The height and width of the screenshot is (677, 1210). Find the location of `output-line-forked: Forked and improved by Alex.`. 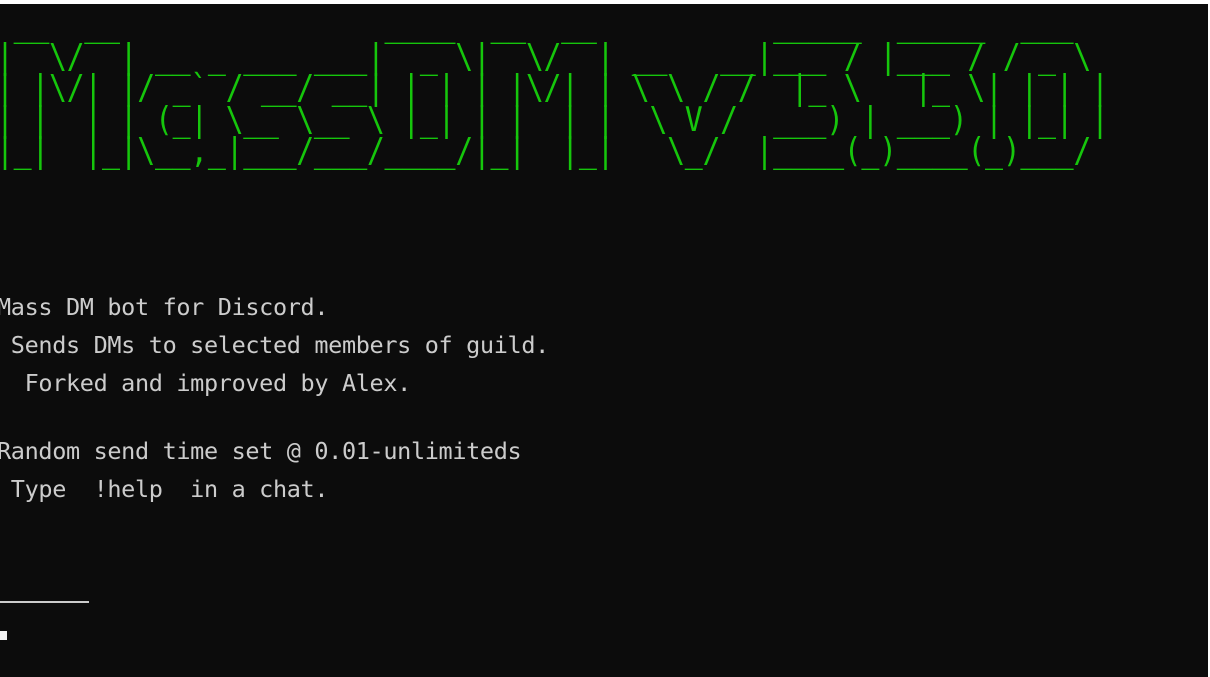

output-line-forked: Forked and improved by Alex. is located at coordinates (206, 383).